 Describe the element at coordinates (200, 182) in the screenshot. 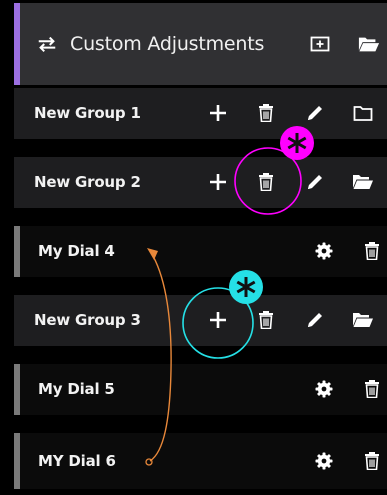

I see `group-row: New Group 2` at that location.